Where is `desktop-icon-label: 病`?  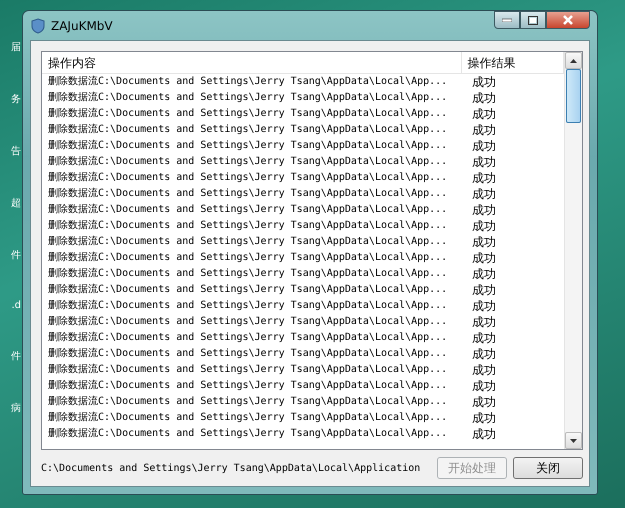
desktop-icon-label: 病 is located at coordinates (16, 408).